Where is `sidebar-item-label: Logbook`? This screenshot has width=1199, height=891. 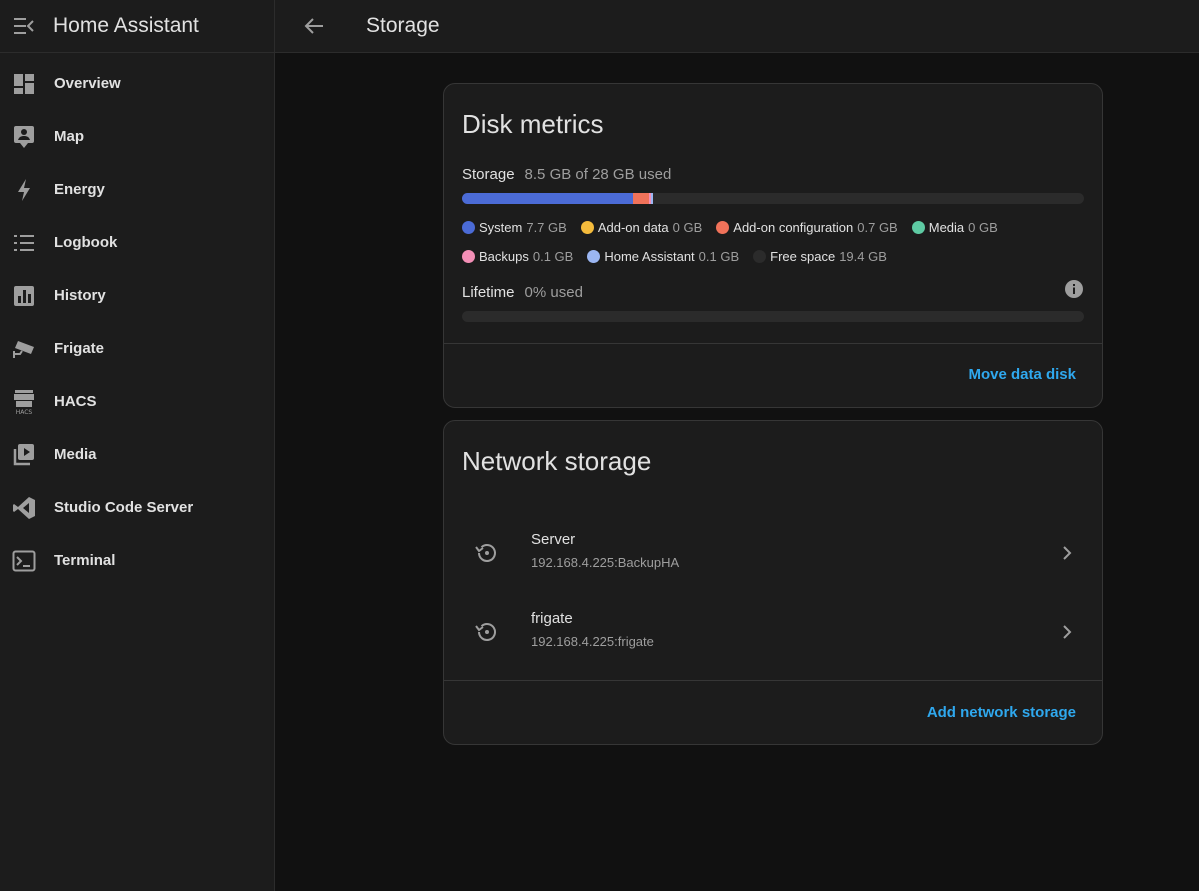
sidebar-item-label: Logbook is located at coordinates (86, 242).